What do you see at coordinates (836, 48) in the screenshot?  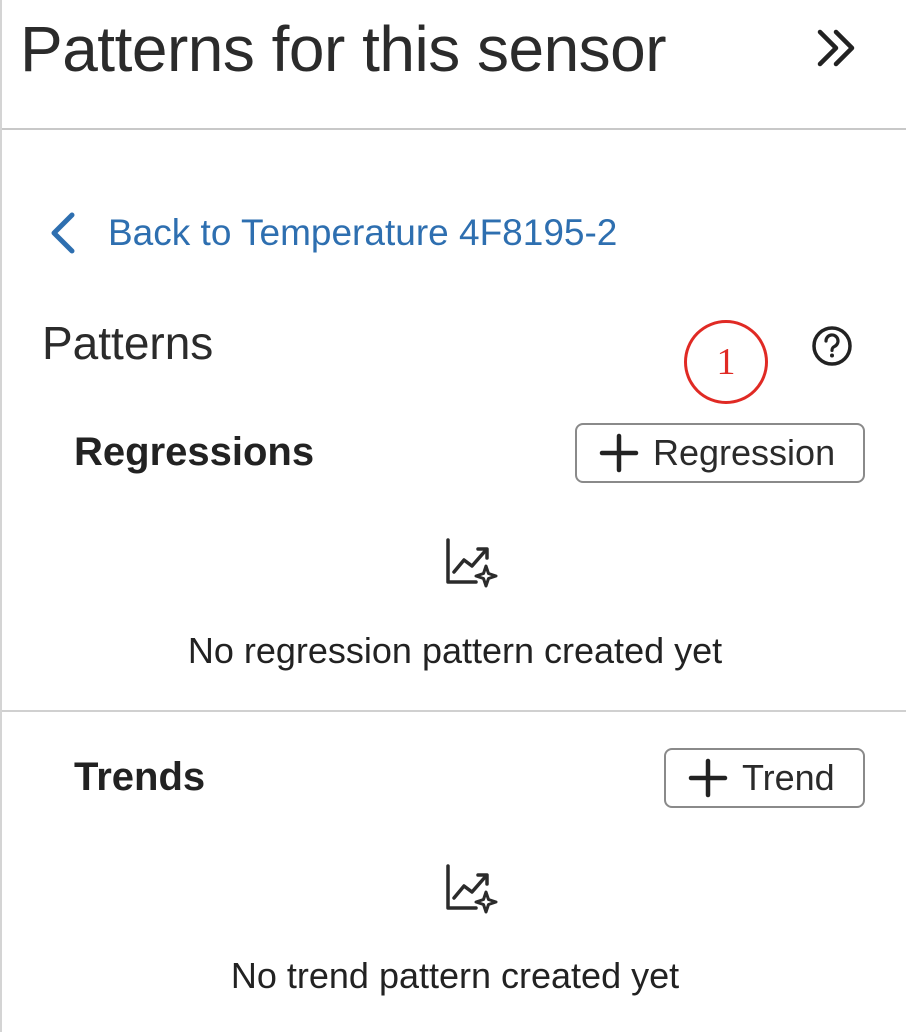 I see `double-chevron-right-icon` at bounding box center [836, 48].